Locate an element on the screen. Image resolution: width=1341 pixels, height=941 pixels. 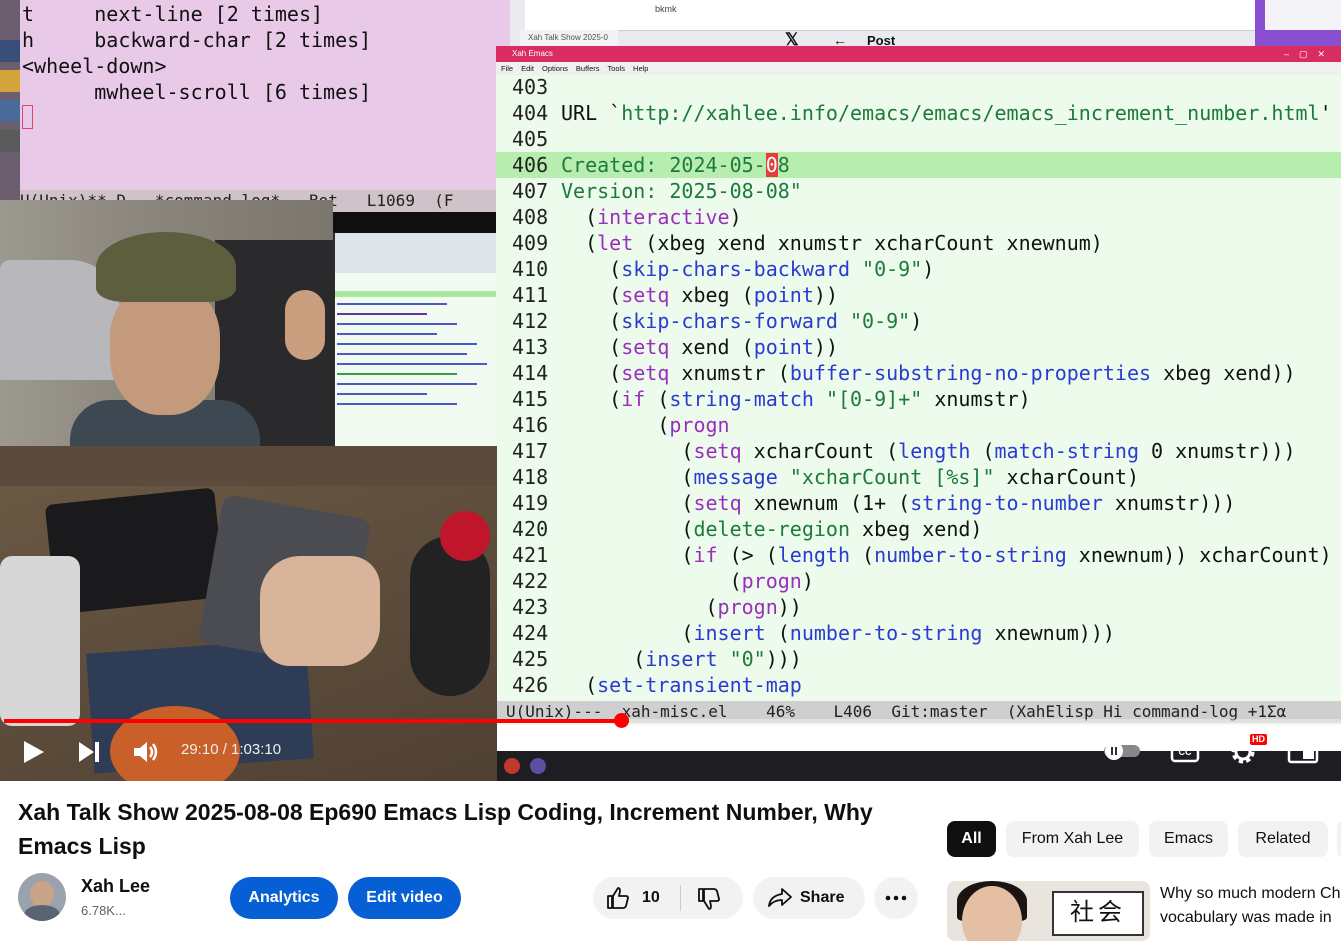
code-token: )) is located at coordinates (825, 347).